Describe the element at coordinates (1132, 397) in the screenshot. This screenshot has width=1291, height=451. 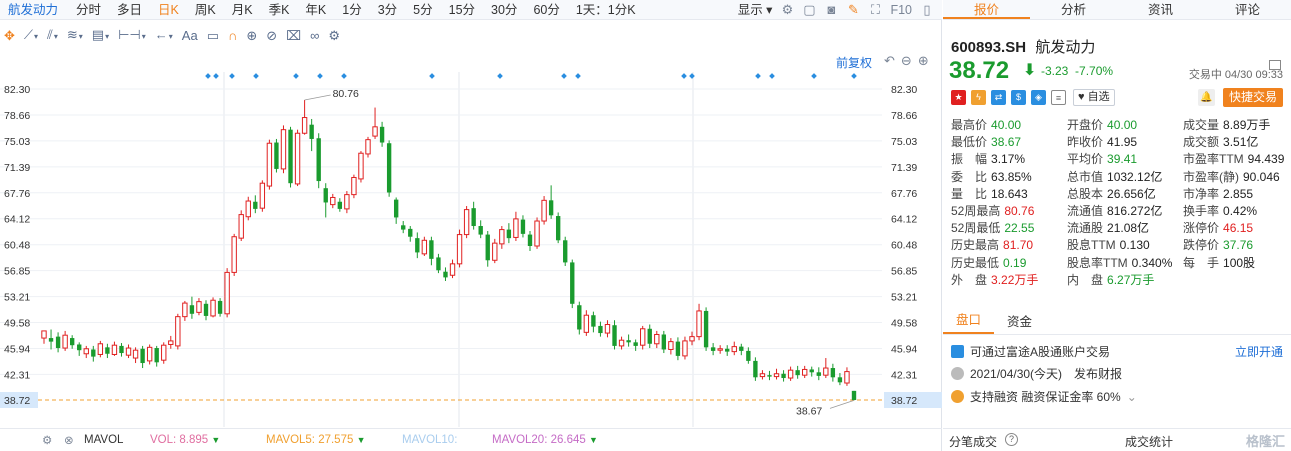
I see `chevron-down-icon: ⌄` at that location.